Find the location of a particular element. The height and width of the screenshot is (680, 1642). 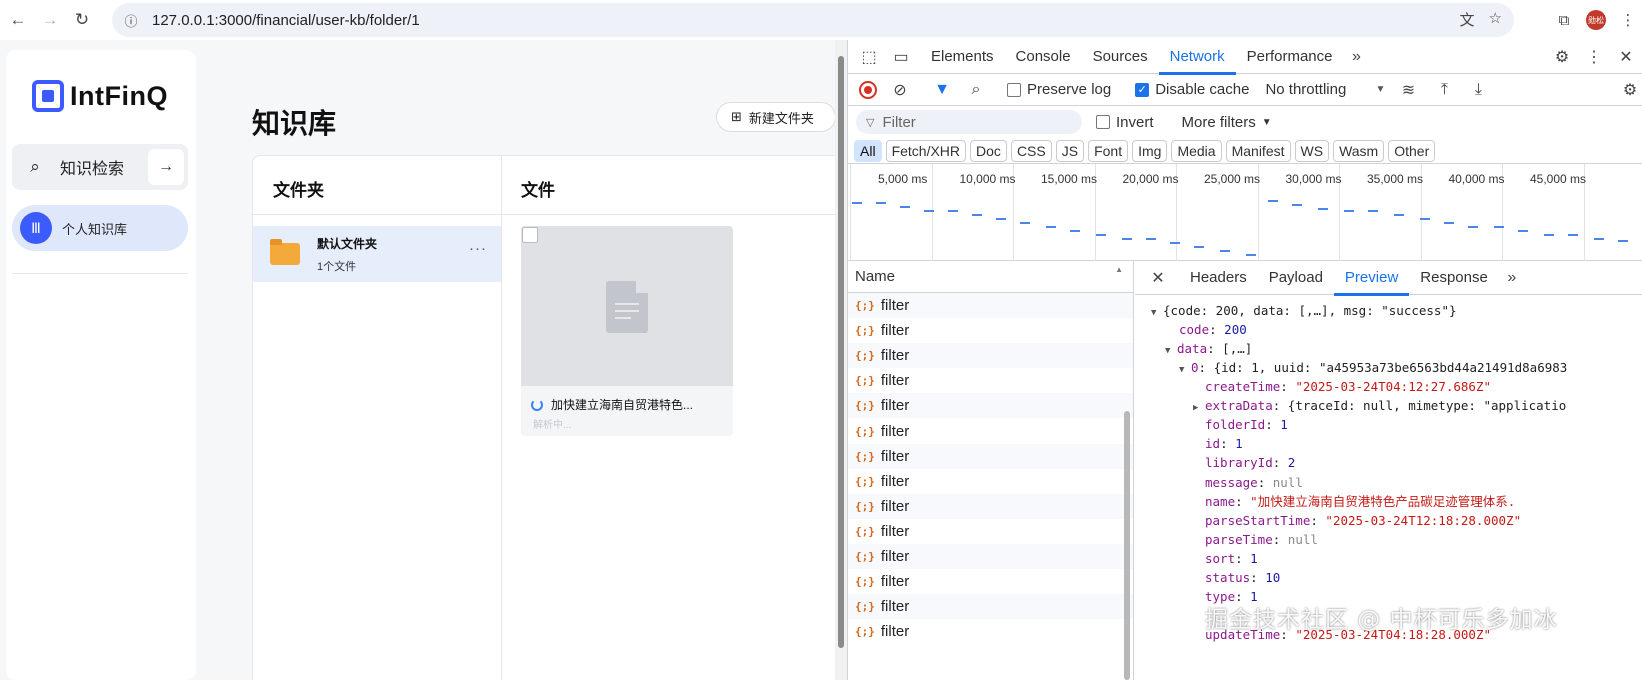

clear-icon: ⊘ is located at coordinates (900, 90).